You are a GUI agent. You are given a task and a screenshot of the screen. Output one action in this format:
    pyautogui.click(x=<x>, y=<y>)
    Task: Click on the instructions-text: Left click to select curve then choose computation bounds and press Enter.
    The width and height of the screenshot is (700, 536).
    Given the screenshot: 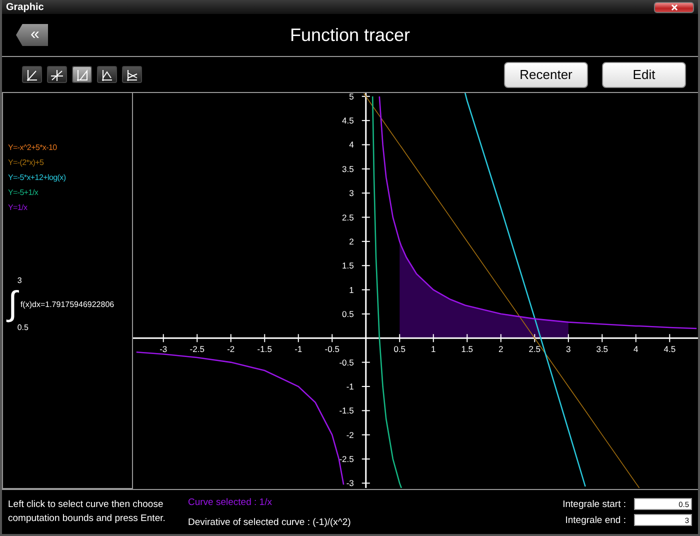 What is the action you would take?
    pyautogui.click(x=87, y=512)
    